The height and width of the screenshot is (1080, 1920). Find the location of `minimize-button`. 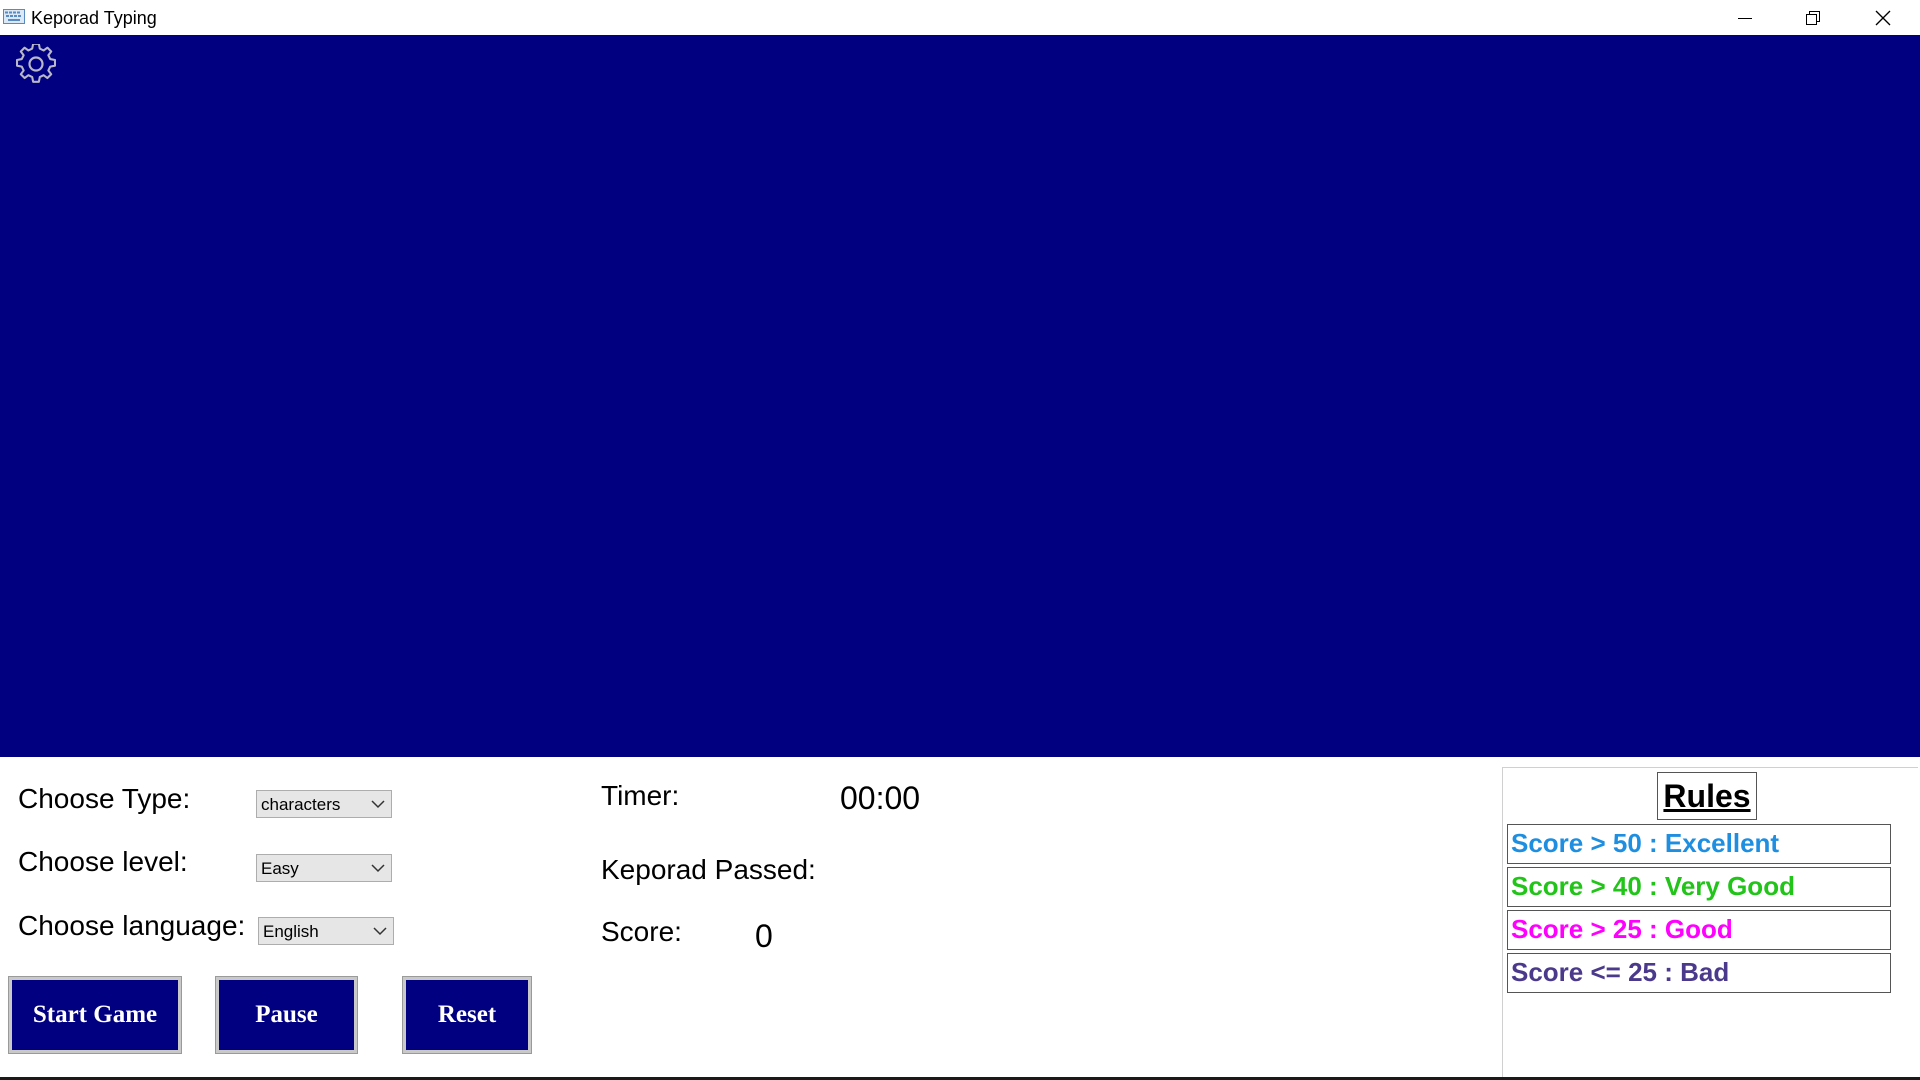

minimize-button is located at coordinates (1745, 17).